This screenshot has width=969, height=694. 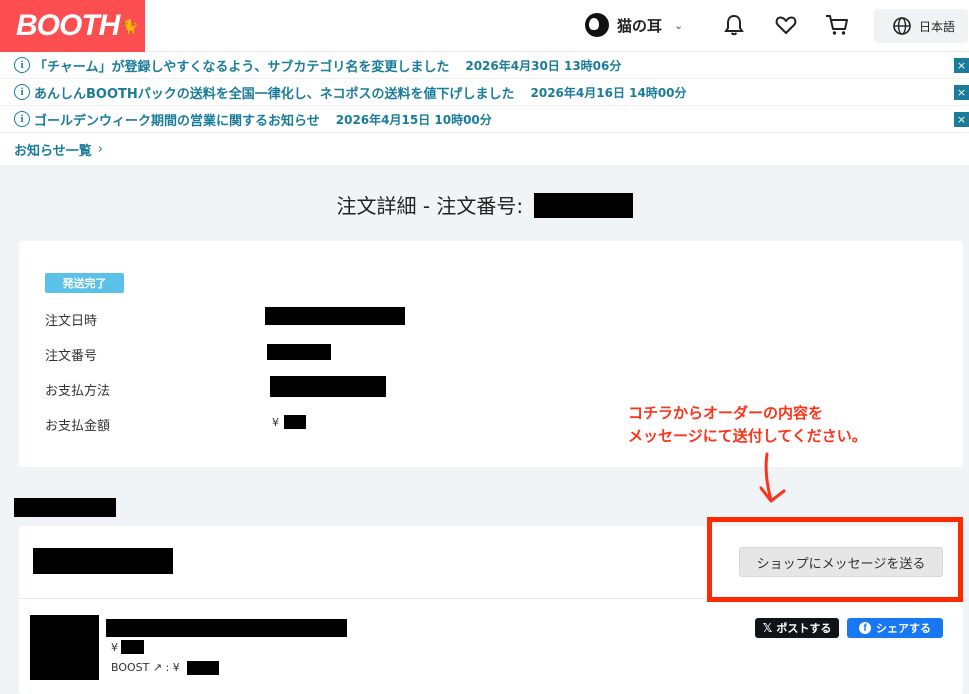 I want to click on redacted-boost-amount, so click(x=203, y=668).